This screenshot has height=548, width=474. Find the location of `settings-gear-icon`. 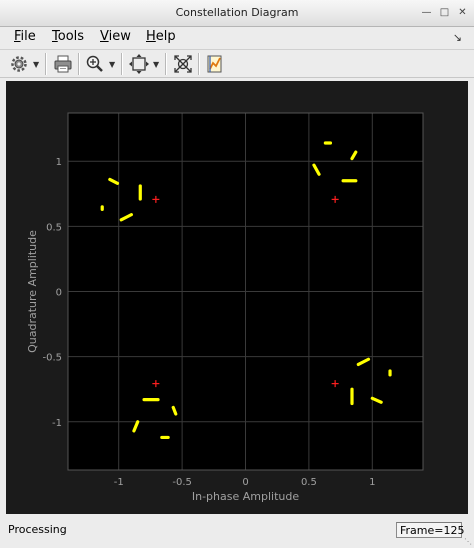

settings-gear-icon is located at coordinates (19, 64).